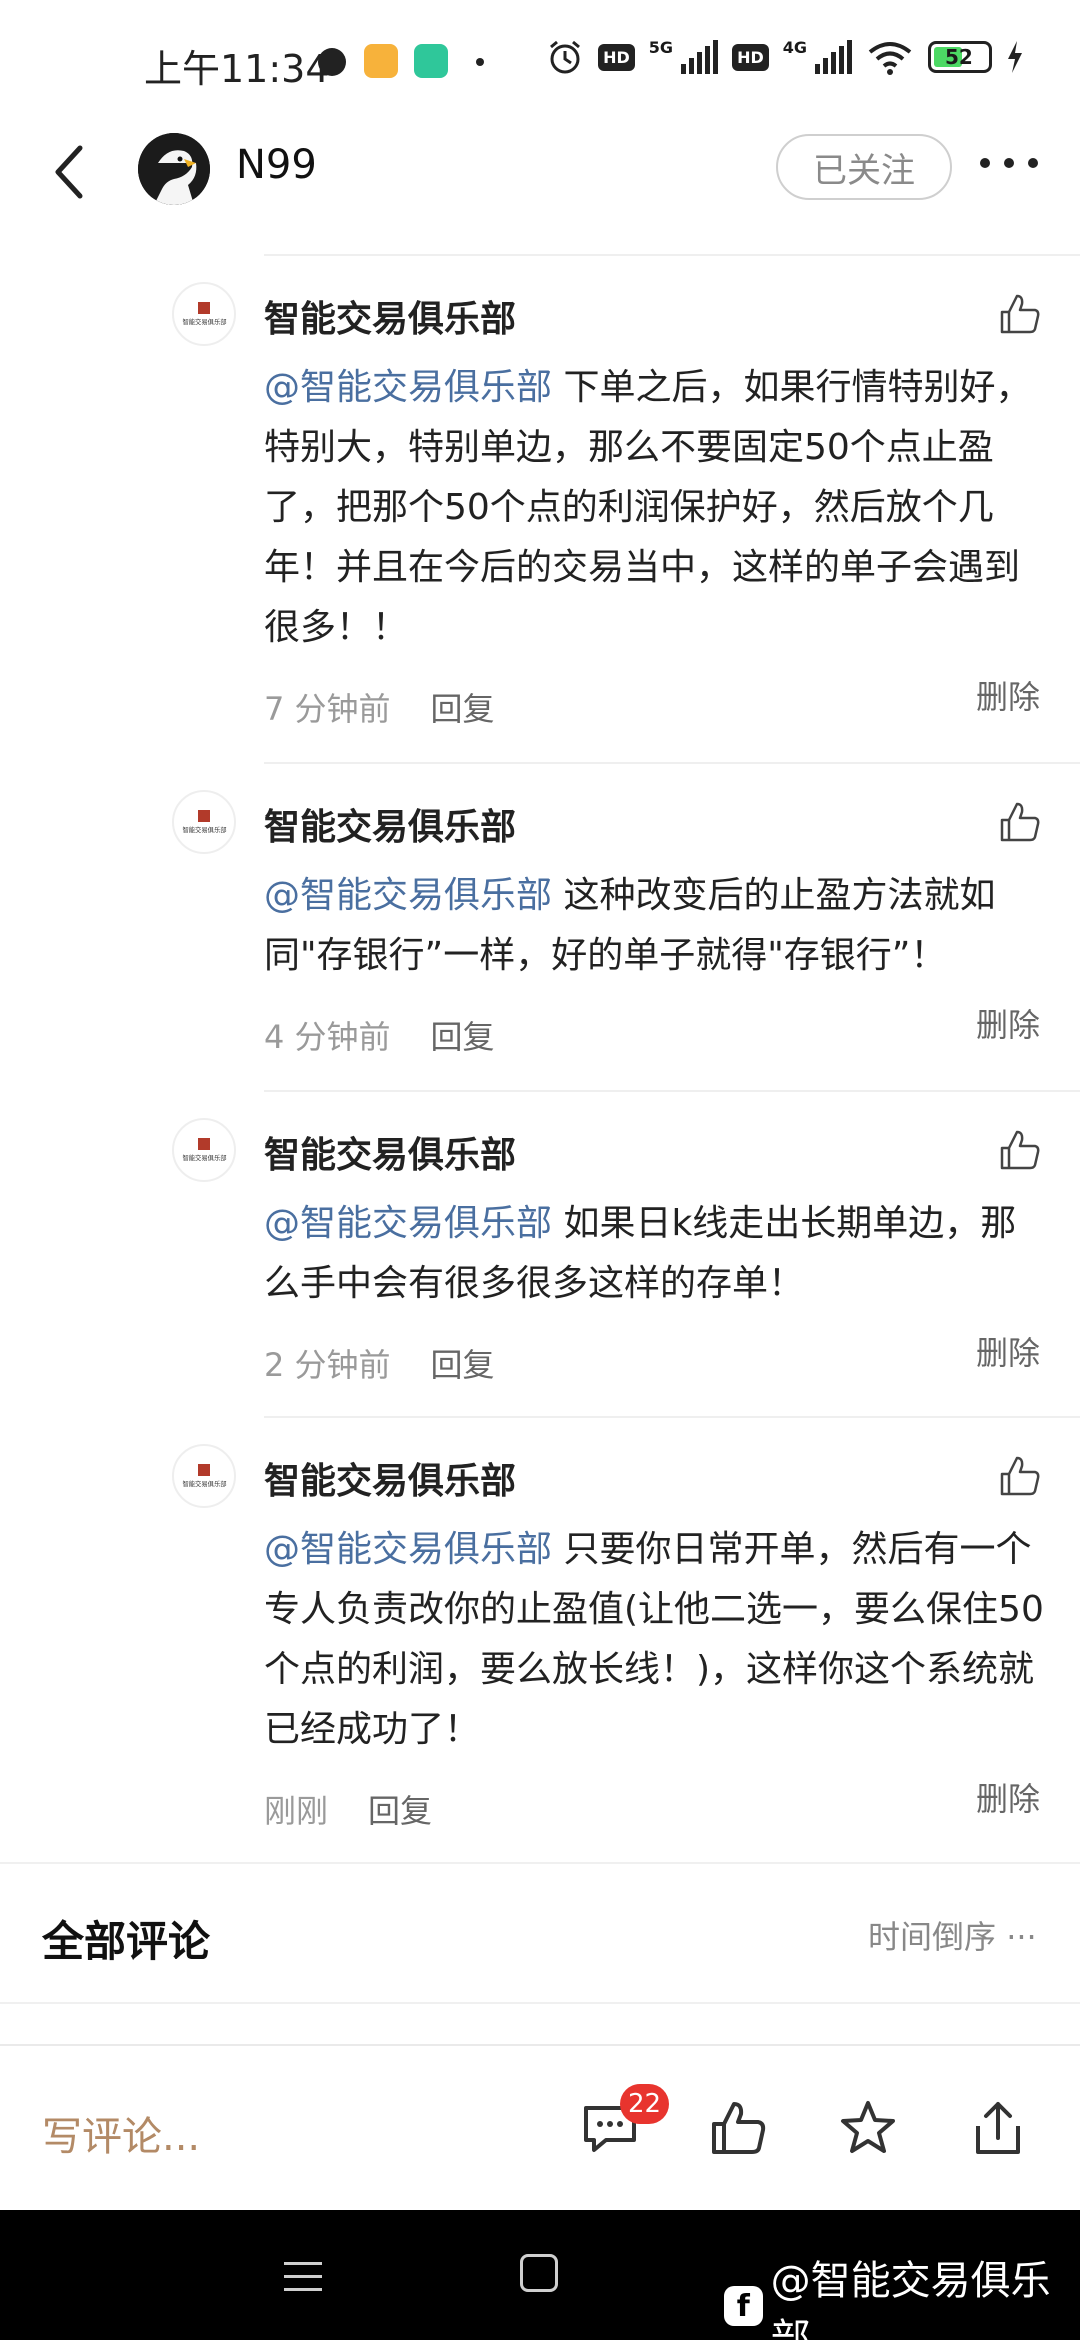 This screenshot has width=1080, height=2340. I want to click on security-app-icon, so click(431, 61).